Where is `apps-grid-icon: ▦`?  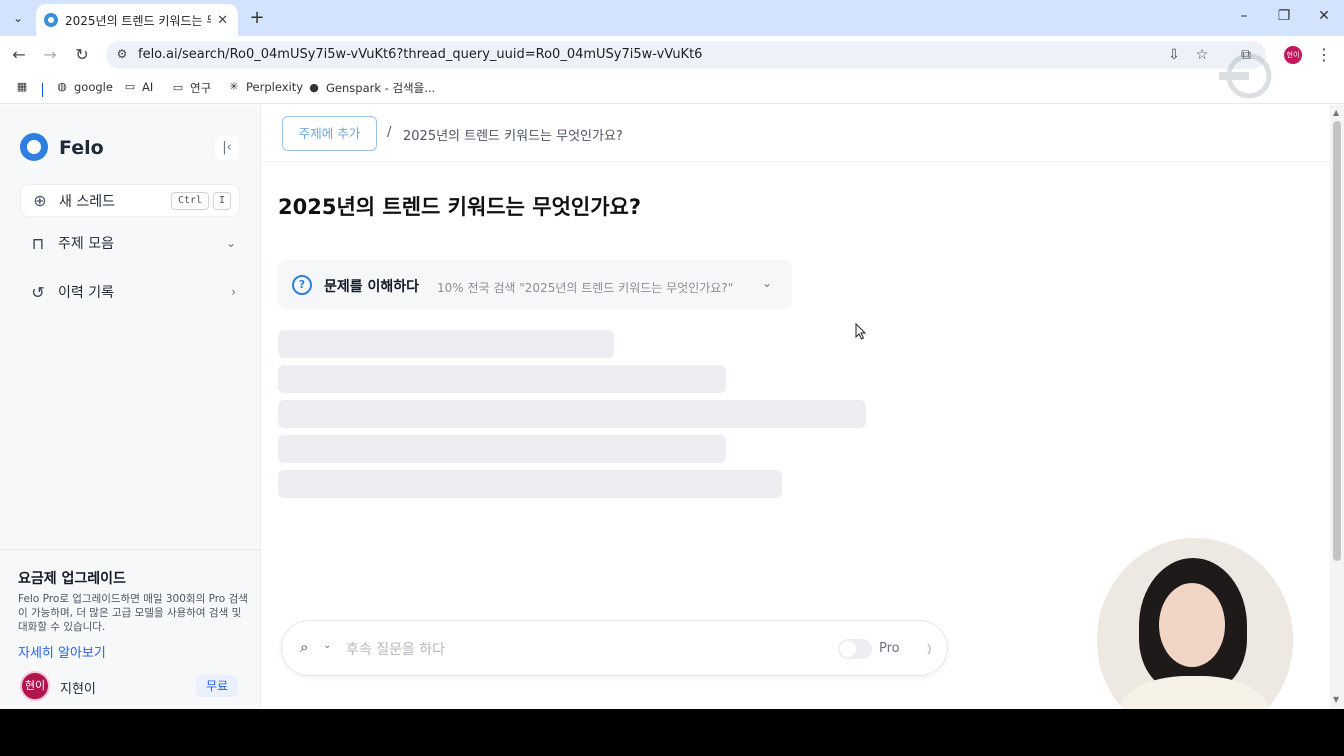 apps-grid-icon: ▦ is located at coordinates (25, 87).